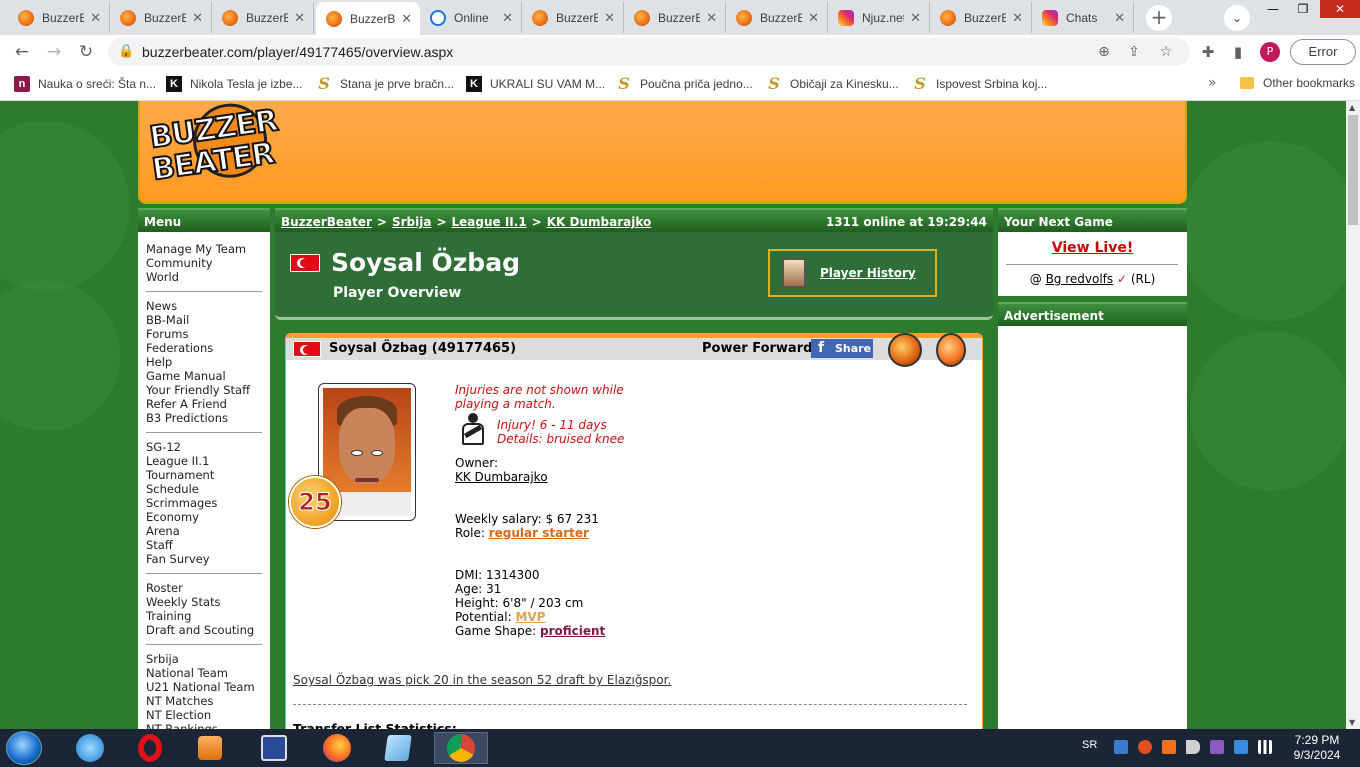 The image size is (1360, 767). Describe the element at coordinates (842, 348) in the screenshot. I see `facebook-share-button: Share` at that location.